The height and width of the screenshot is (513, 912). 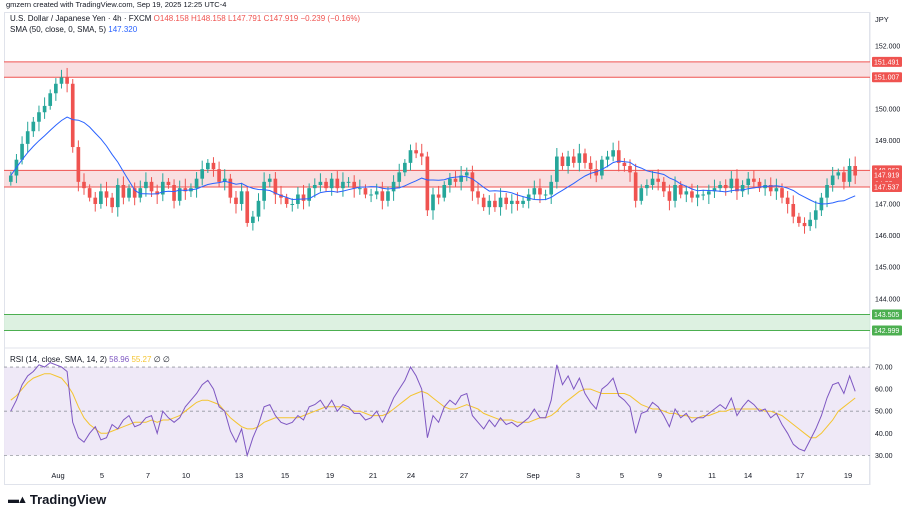 I want to click on price-tick-label: 147.000, so click(x=887, y=204).